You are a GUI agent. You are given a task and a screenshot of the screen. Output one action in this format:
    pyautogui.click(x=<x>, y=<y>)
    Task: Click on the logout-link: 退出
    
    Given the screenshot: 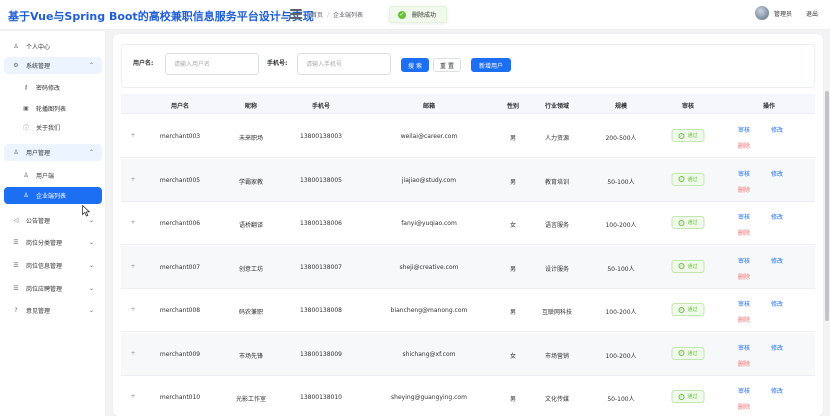 What is the action you would take?
    pyautogui.click(x=812, y=13)
    